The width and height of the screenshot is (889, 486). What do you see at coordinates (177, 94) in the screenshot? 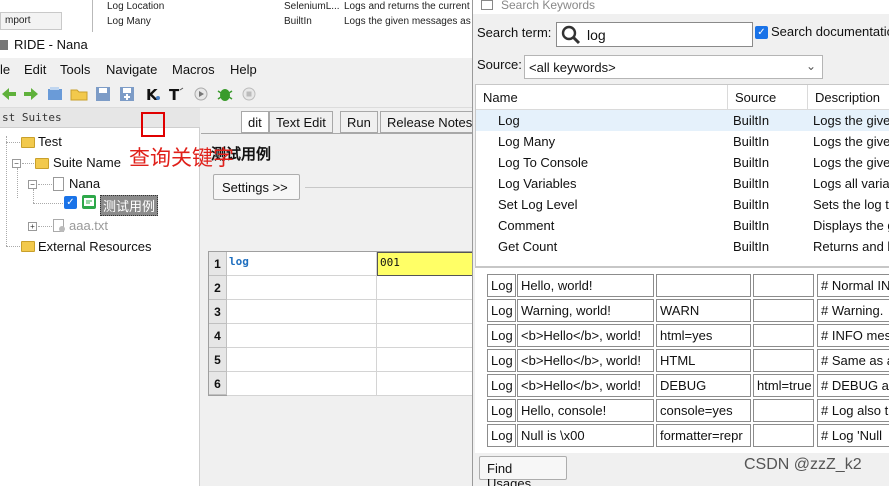
I see `search-tests-icon: T` at bounding box center [177, 94].